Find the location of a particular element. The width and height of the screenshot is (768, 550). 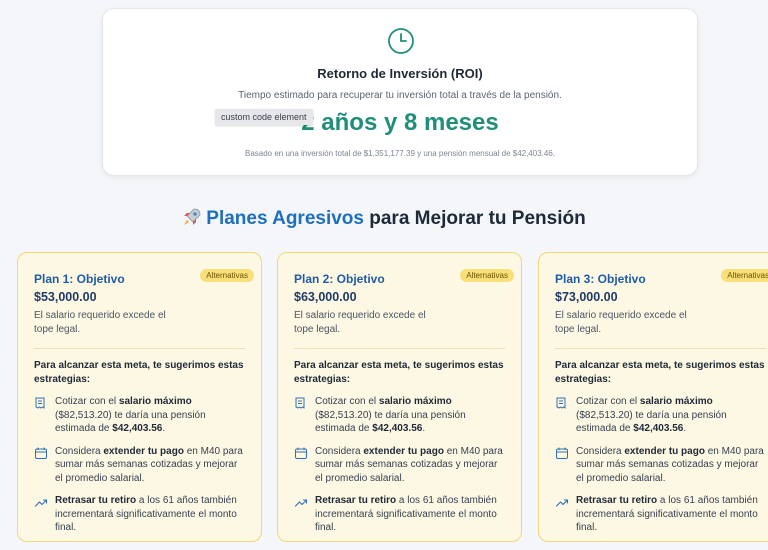

section-title-rest: para Mejorar tu Pensión is located at coordinates (474, 218).